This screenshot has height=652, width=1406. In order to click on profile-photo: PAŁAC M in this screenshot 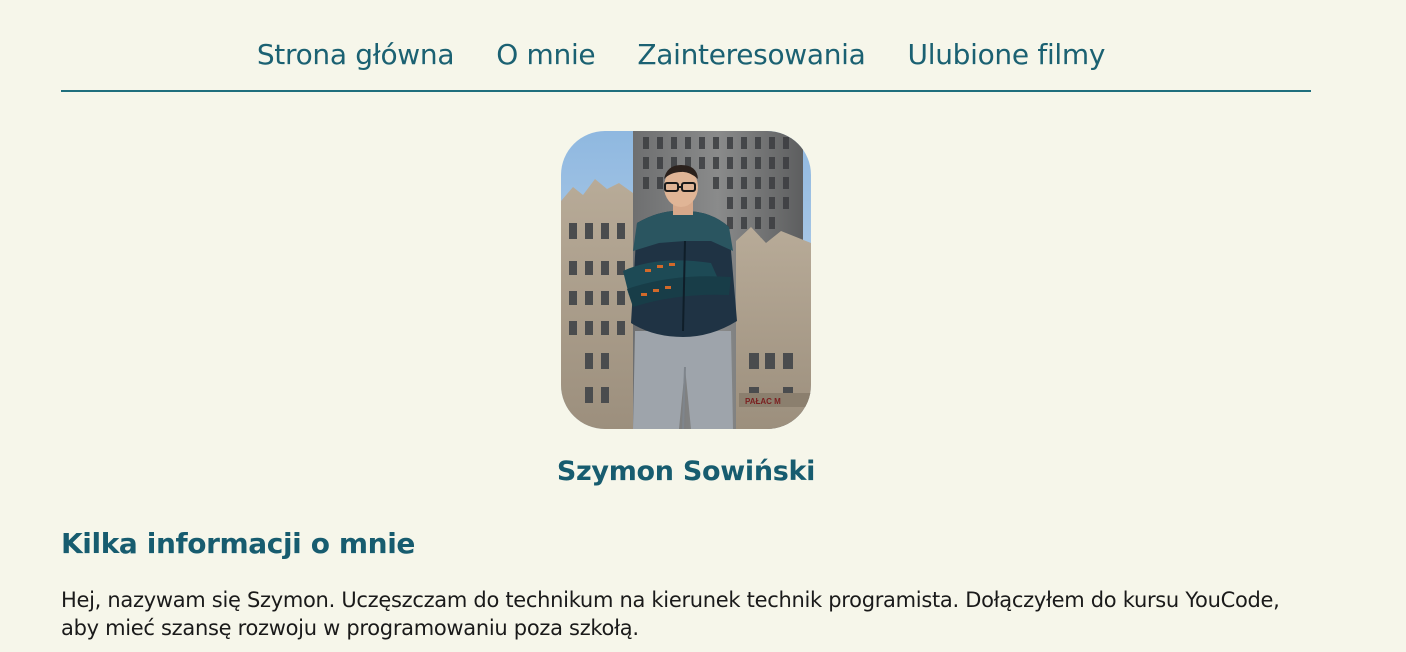, I will do `click(686, 280)`.